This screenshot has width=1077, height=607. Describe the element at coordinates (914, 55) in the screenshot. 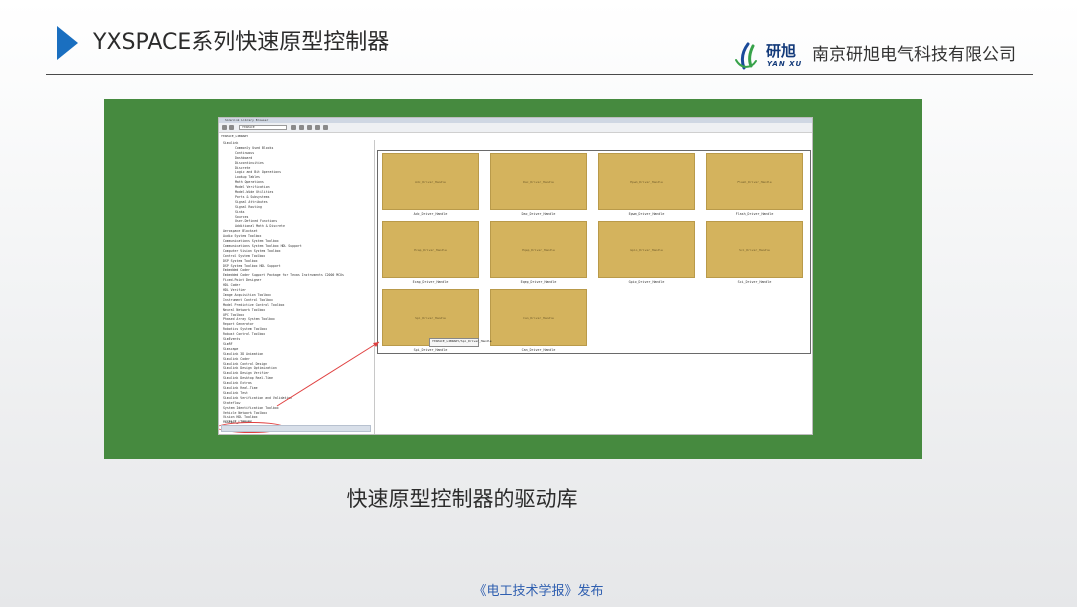

I see `company-name: 南京研旭电气科技有限公司` at that location.